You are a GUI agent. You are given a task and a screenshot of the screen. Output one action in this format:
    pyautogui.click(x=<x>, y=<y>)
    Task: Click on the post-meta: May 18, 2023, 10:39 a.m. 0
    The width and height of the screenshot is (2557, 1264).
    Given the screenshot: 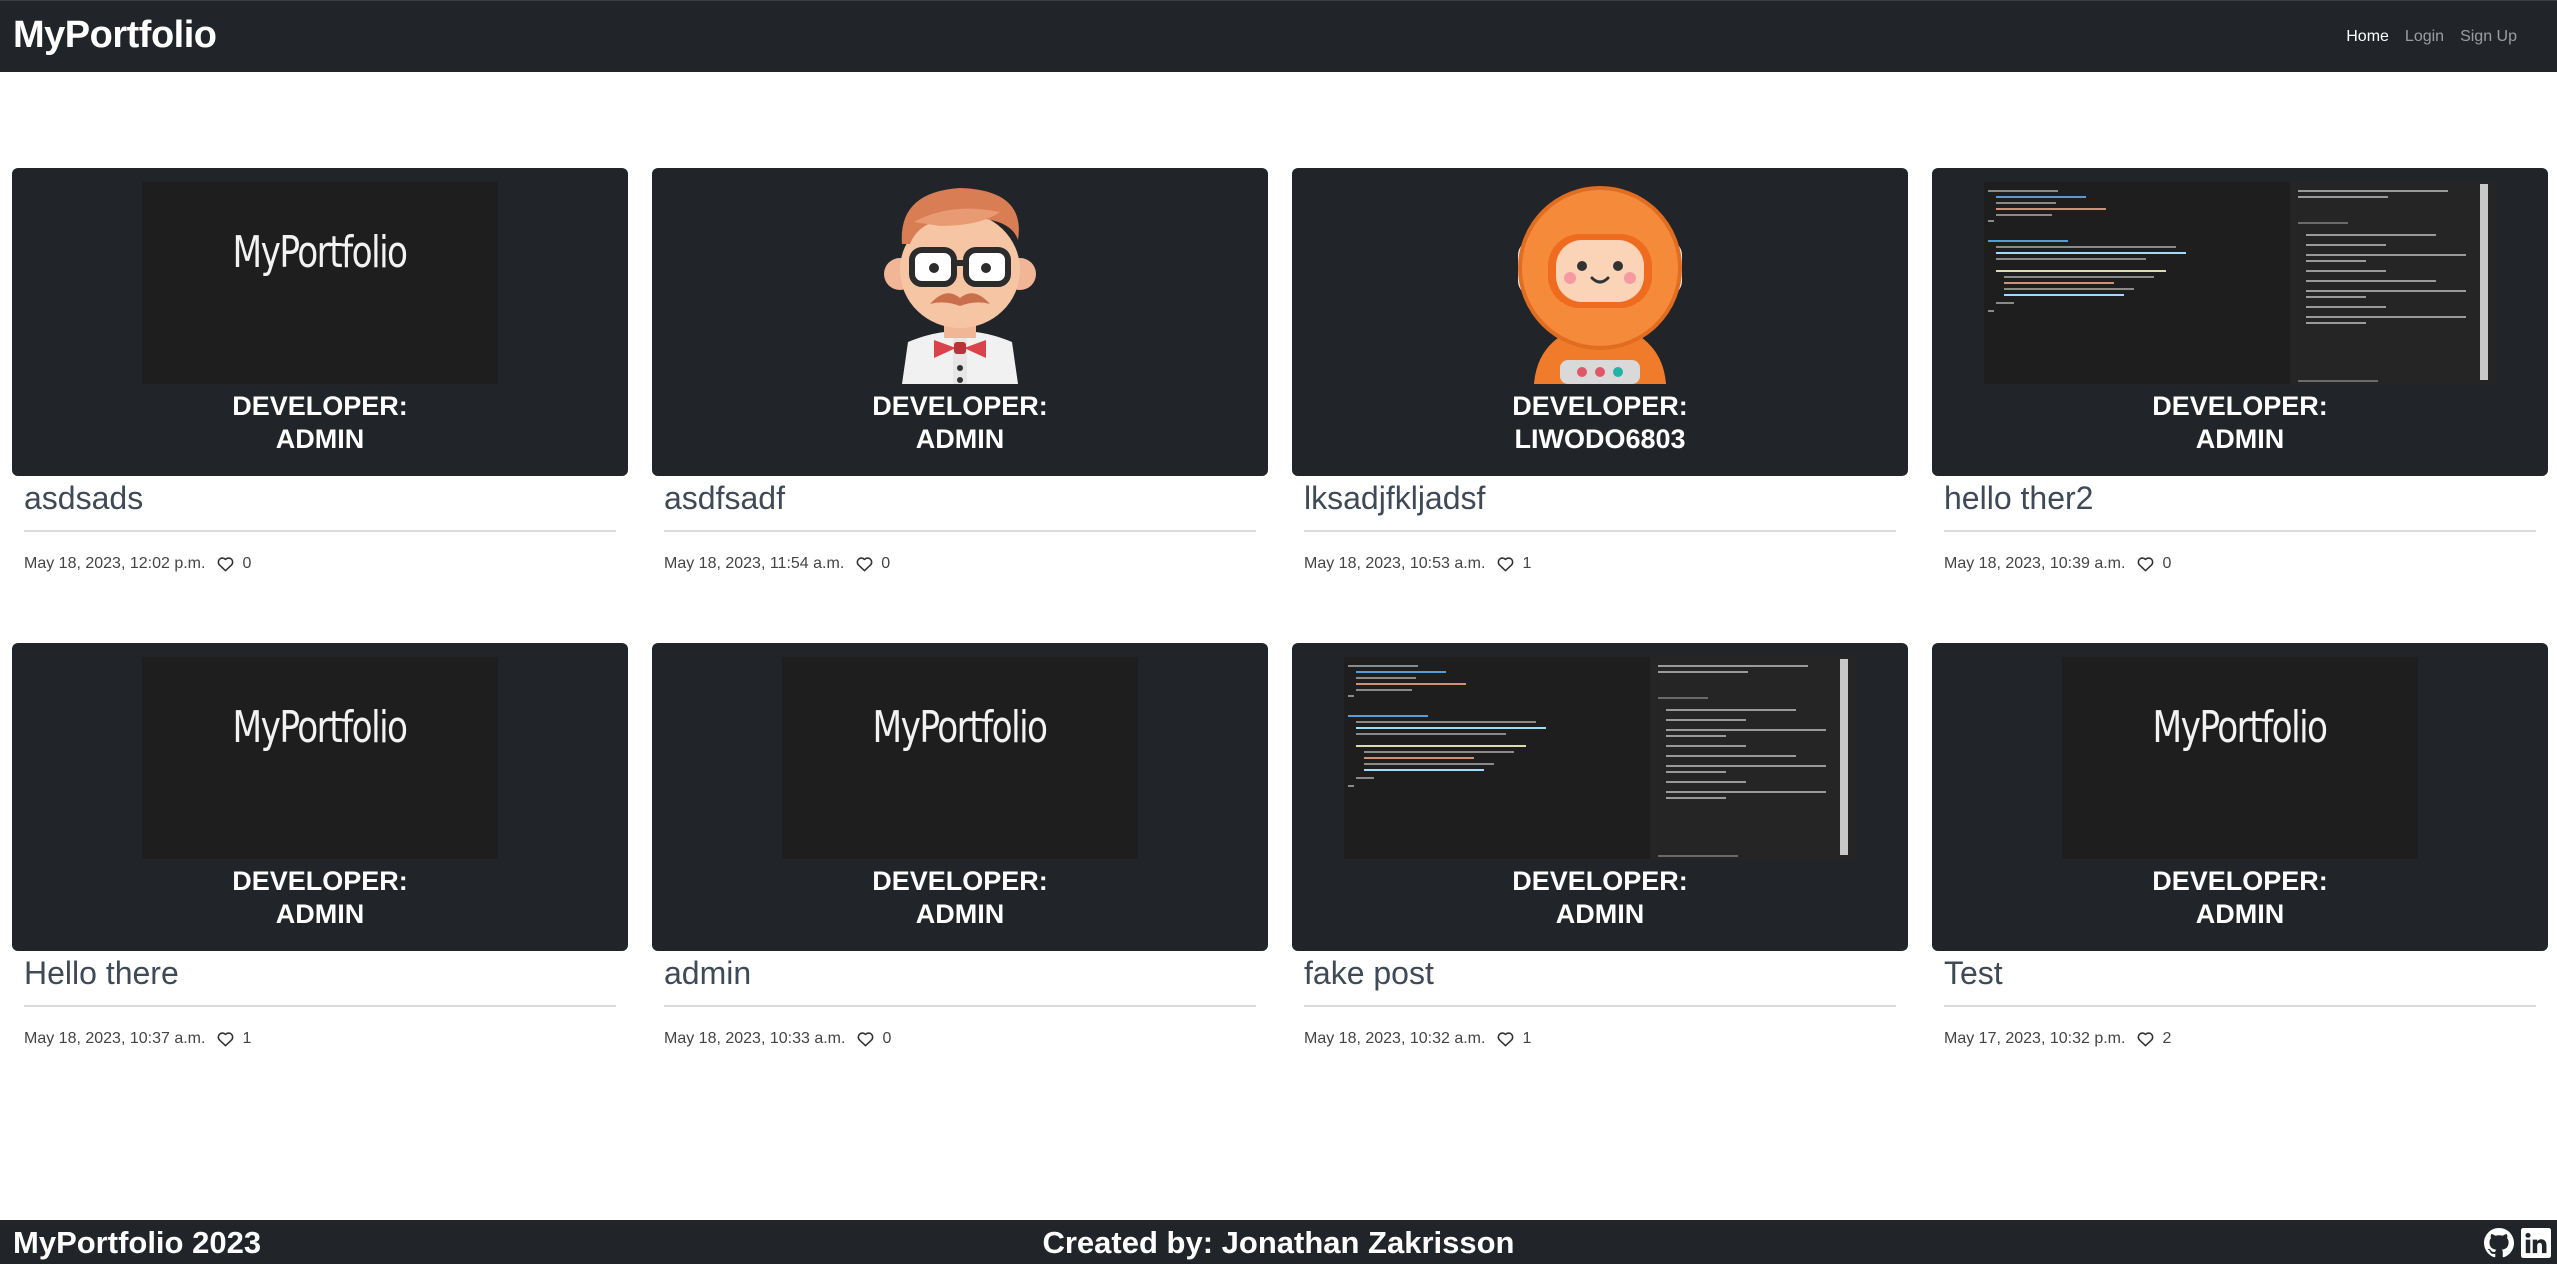 What is the action you would take?
    pyautogui.click(x=2057, y=564)
    